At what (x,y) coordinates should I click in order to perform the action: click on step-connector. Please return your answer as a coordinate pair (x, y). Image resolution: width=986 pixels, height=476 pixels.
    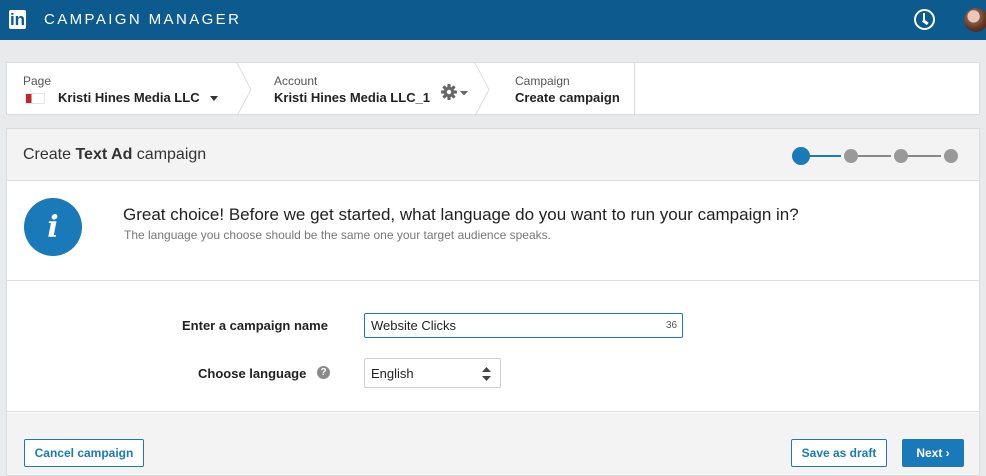
    Looking at the image, I should click on (823, 156).